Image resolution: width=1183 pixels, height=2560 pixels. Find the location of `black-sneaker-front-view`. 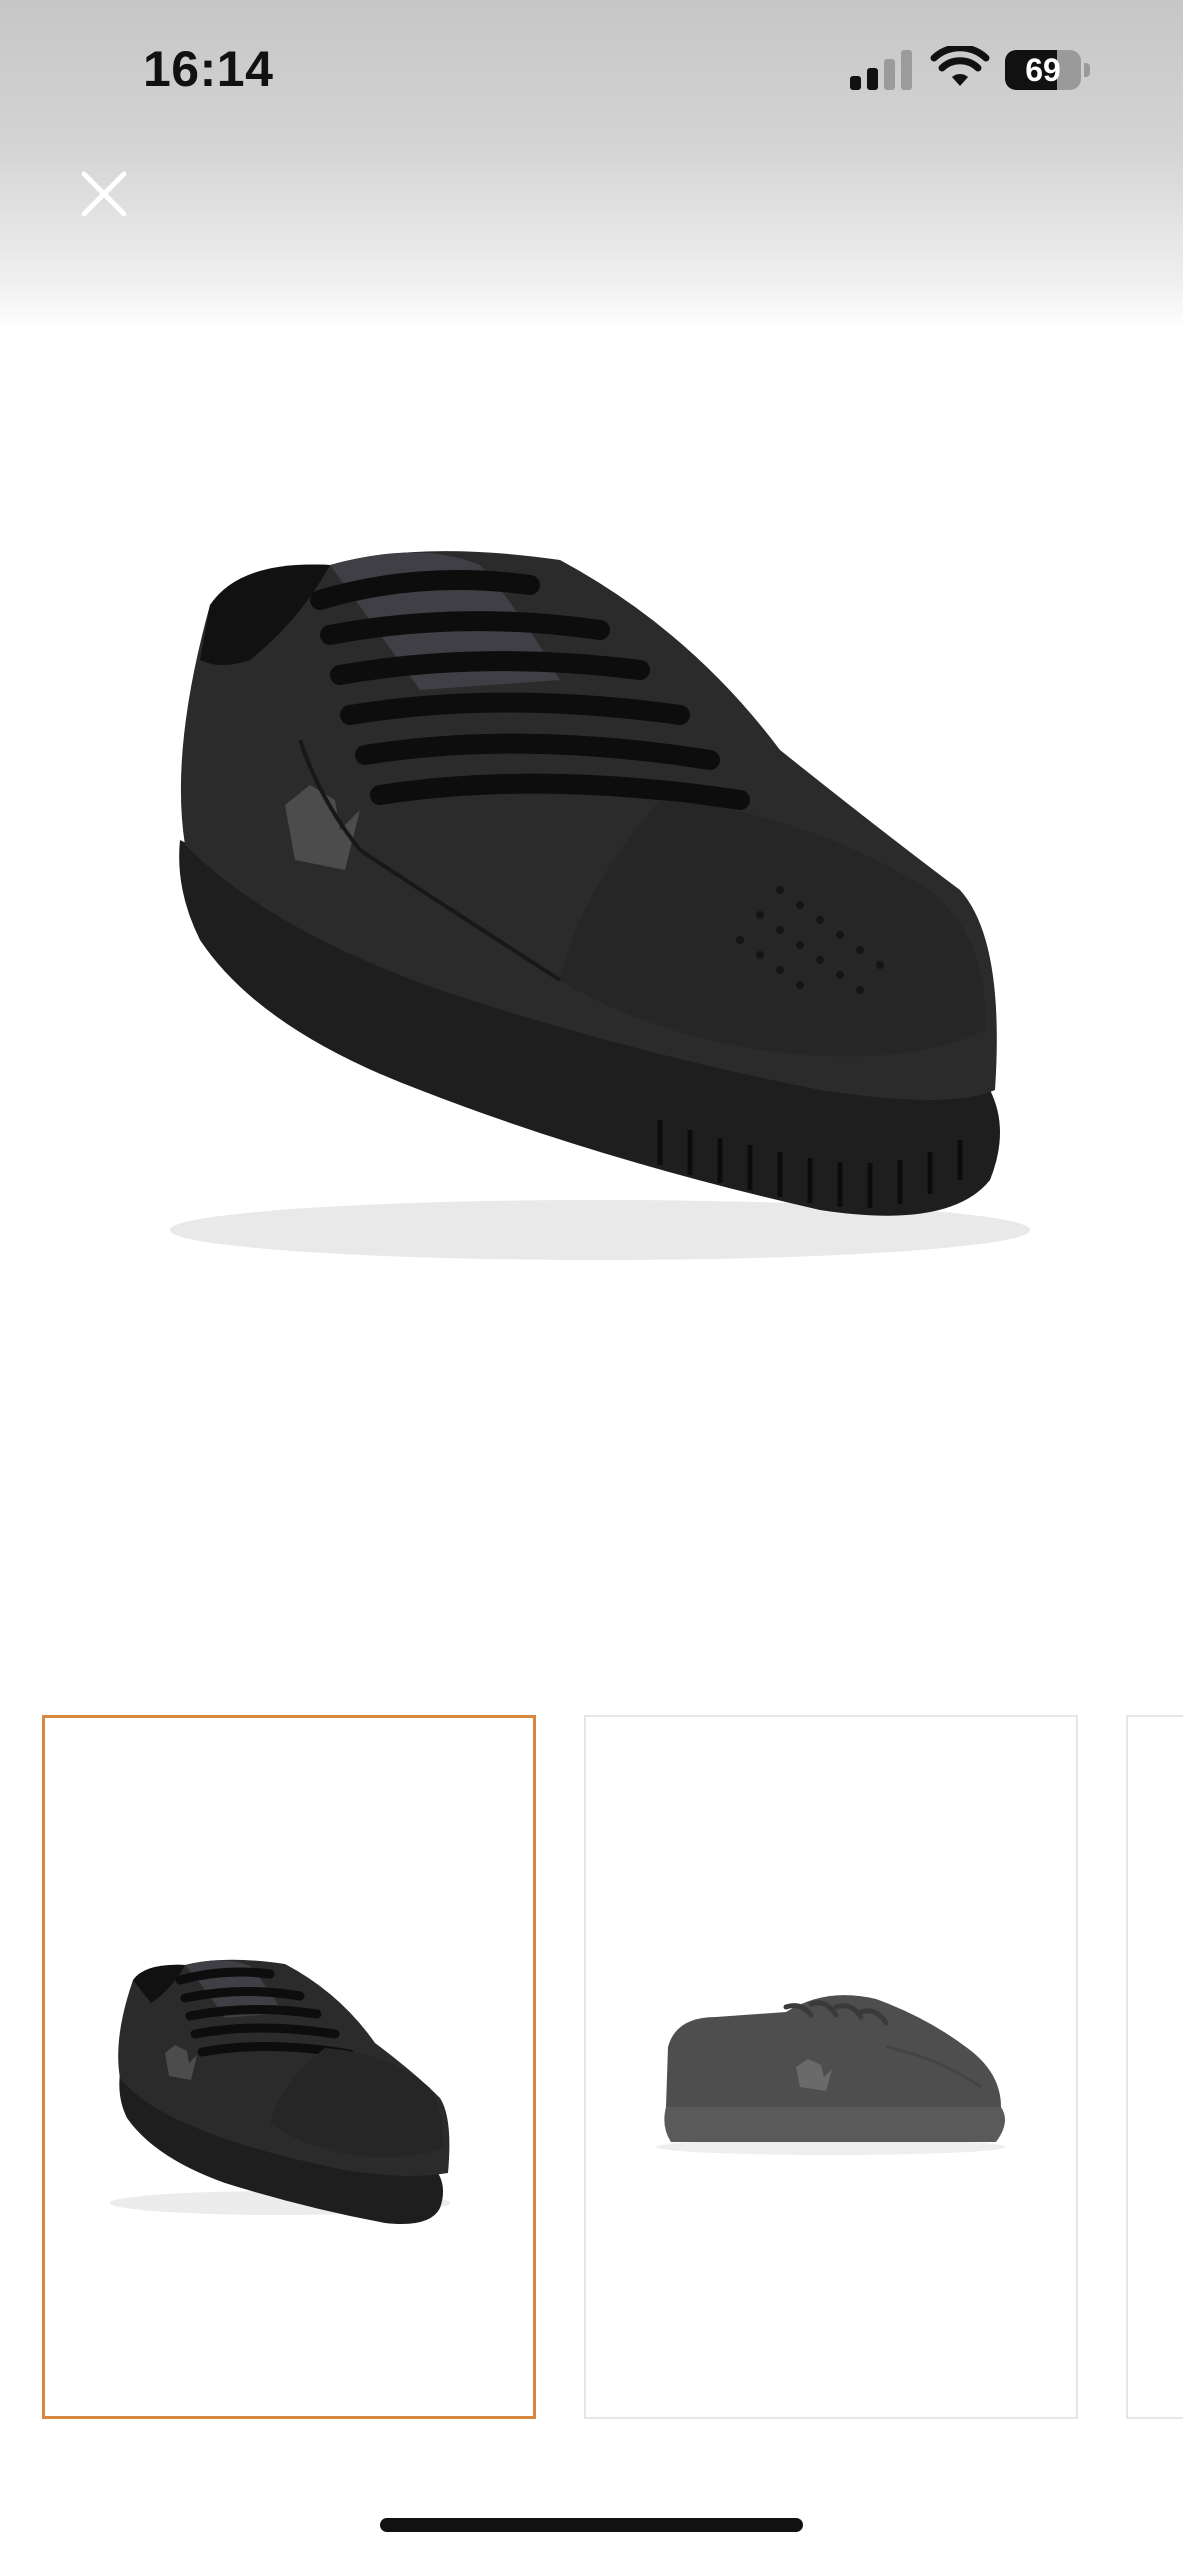

black-sneaker-front-view is located at coordinates (280, 2091).